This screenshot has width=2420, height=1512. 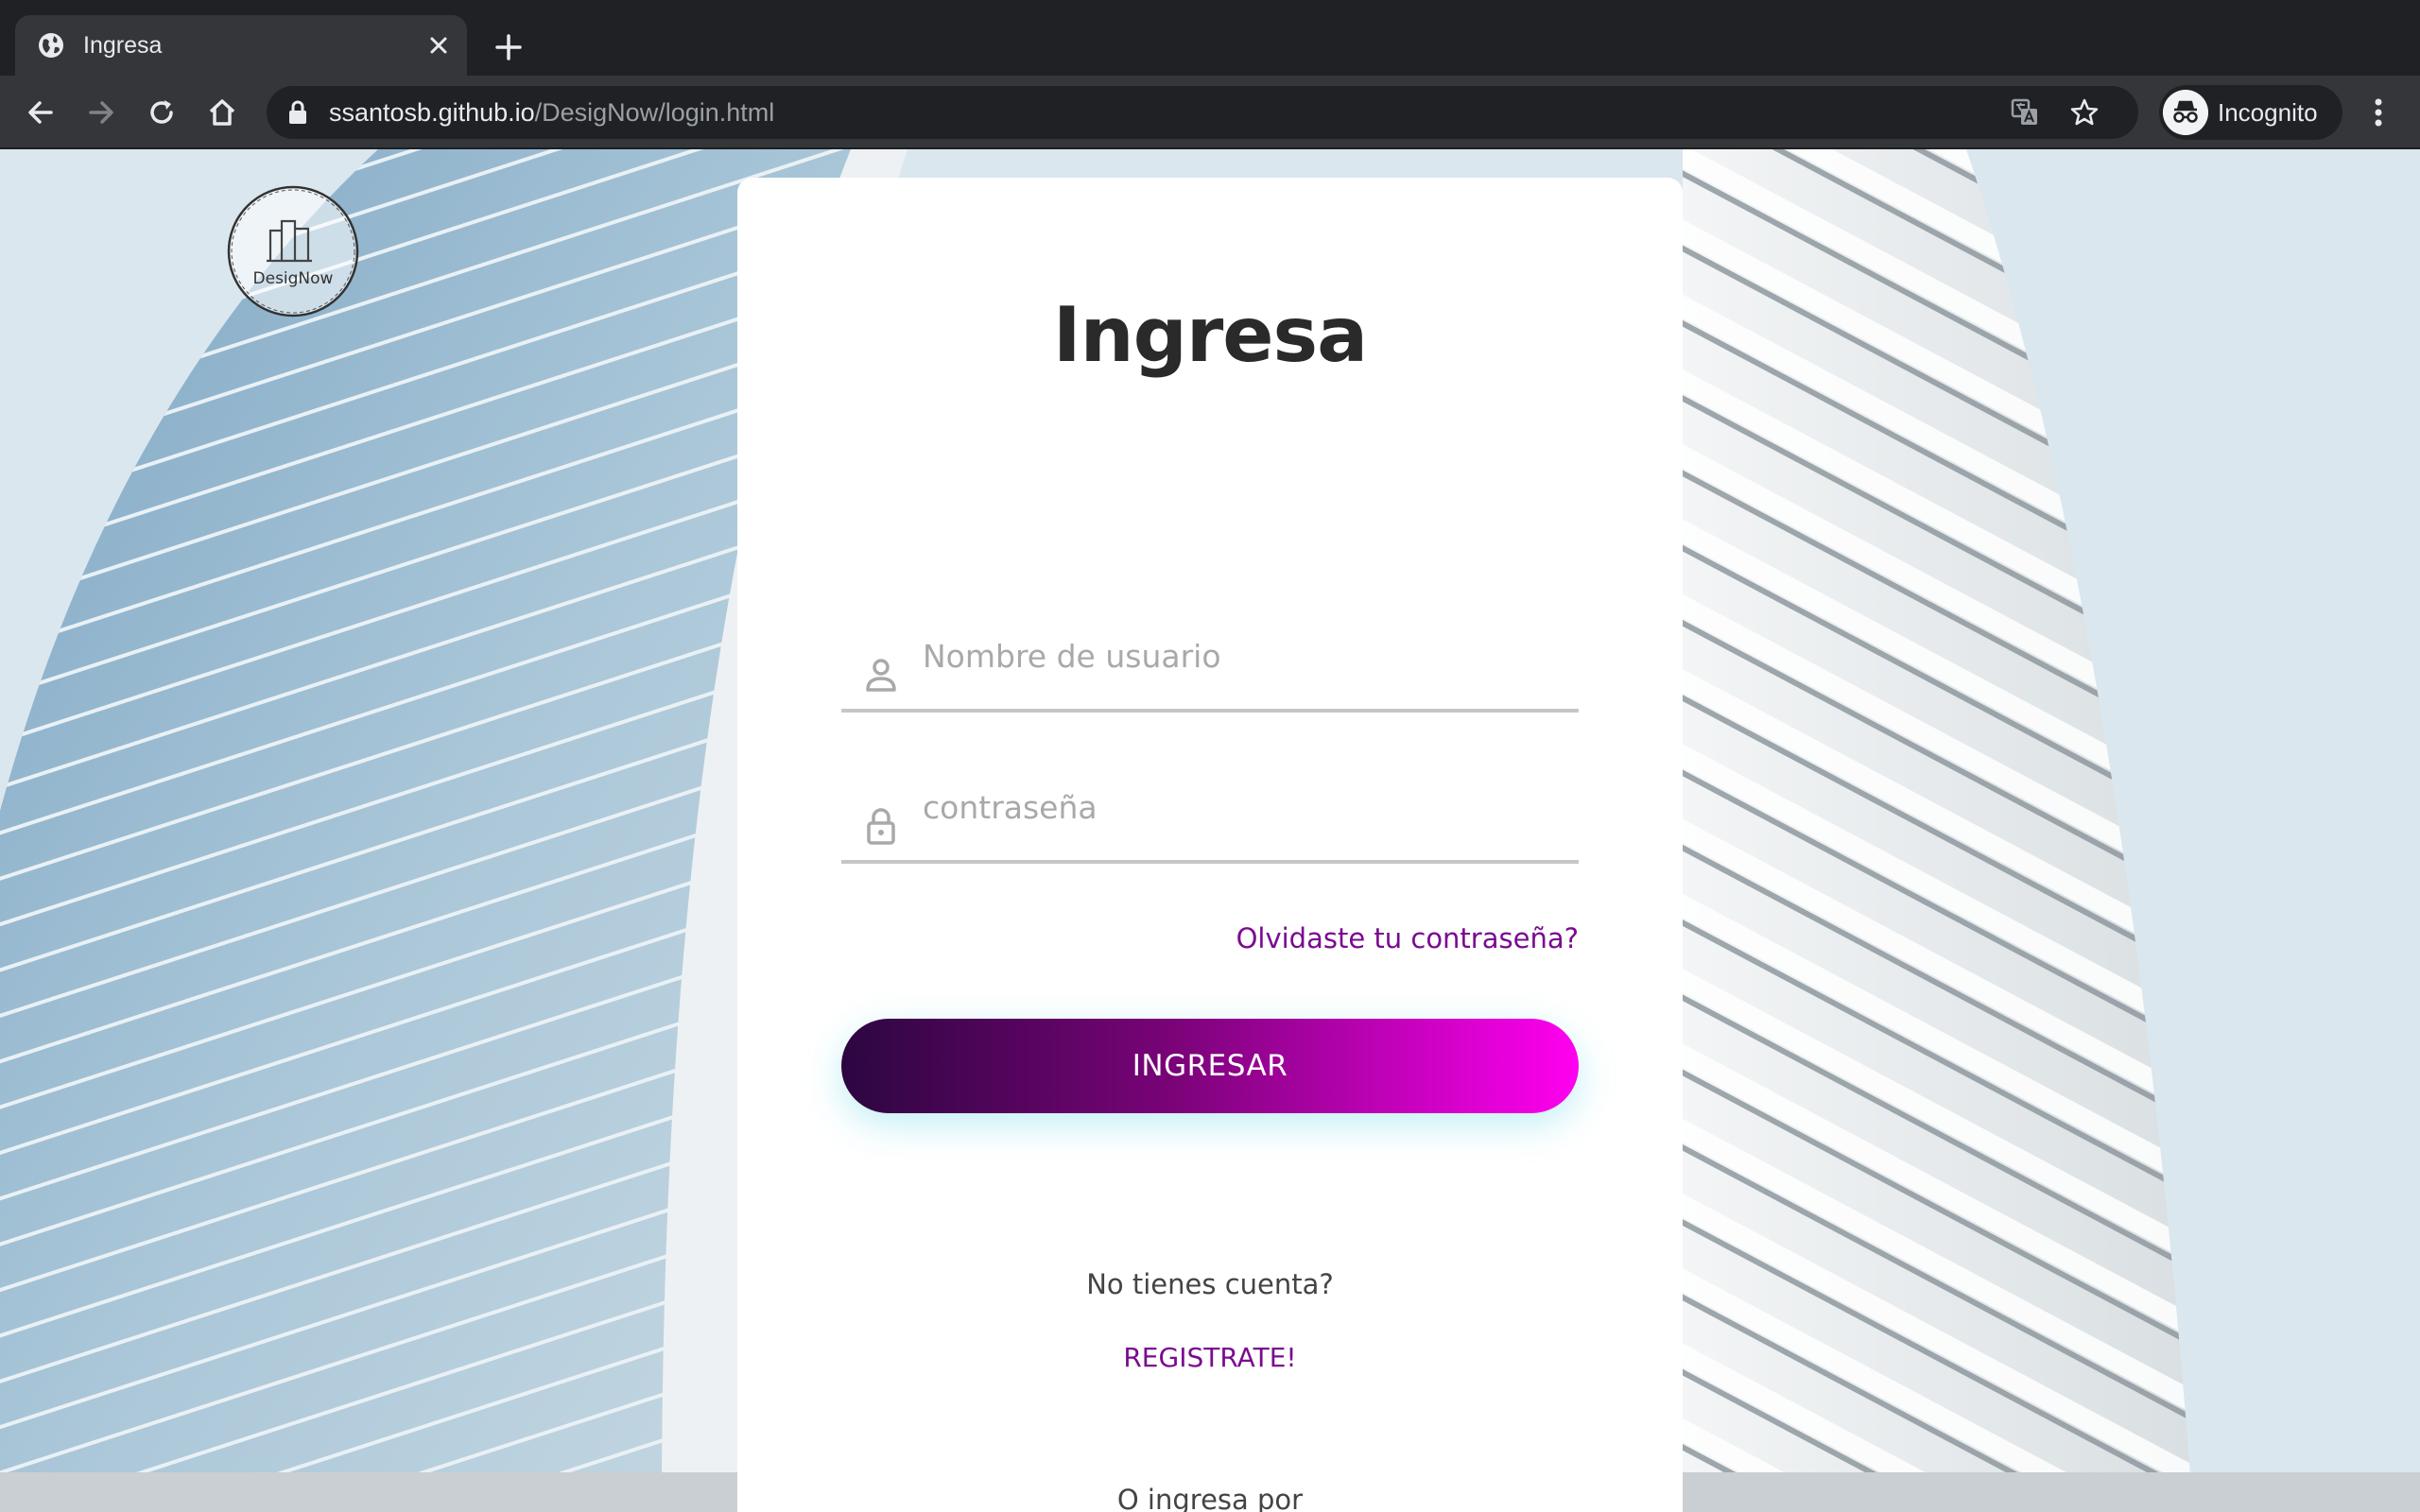 What do you see at coordinates (162, 112) in the screenshot?
I see `reload-icon` at bounding box center [162, 112].